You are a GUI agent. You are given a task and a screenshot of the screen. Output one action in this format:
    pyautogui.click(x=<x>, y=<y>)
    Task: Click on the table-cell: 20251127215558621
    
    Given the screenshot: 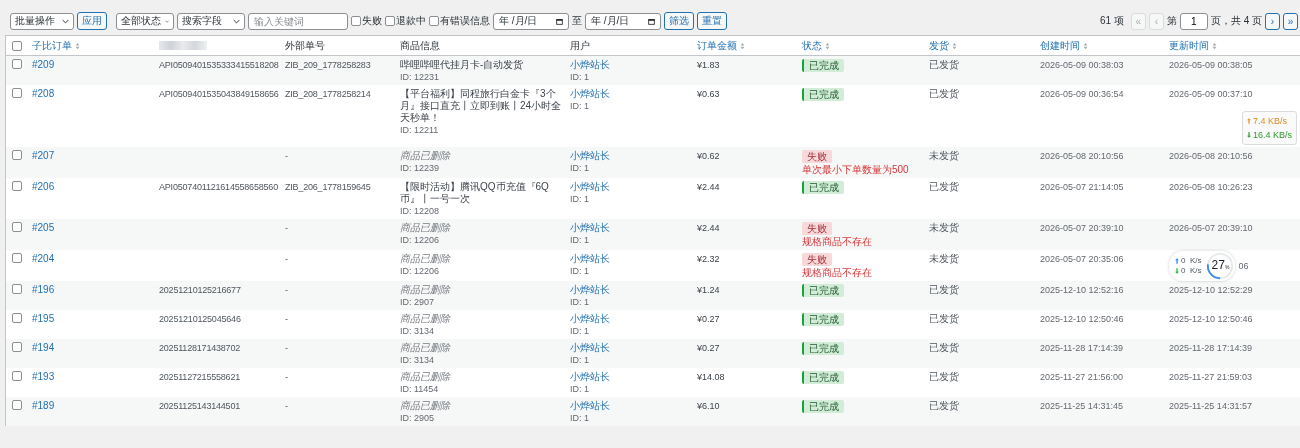 What is the action you would take?
    pyautogui.click(x=200, y=377)
    